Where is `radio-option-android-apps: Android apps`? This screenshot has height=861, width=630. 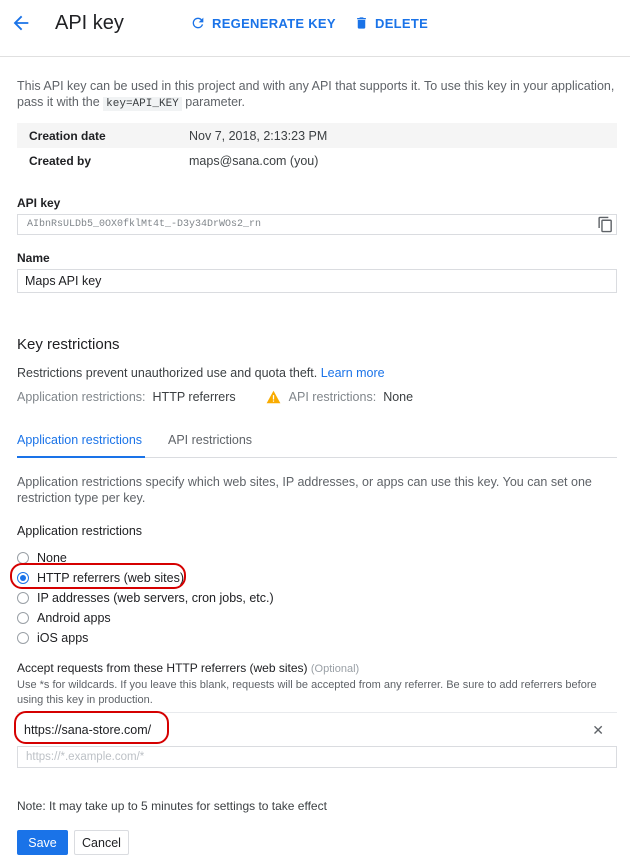
radio-option-android-apps: Android apps is located at coordinates (145, 618).